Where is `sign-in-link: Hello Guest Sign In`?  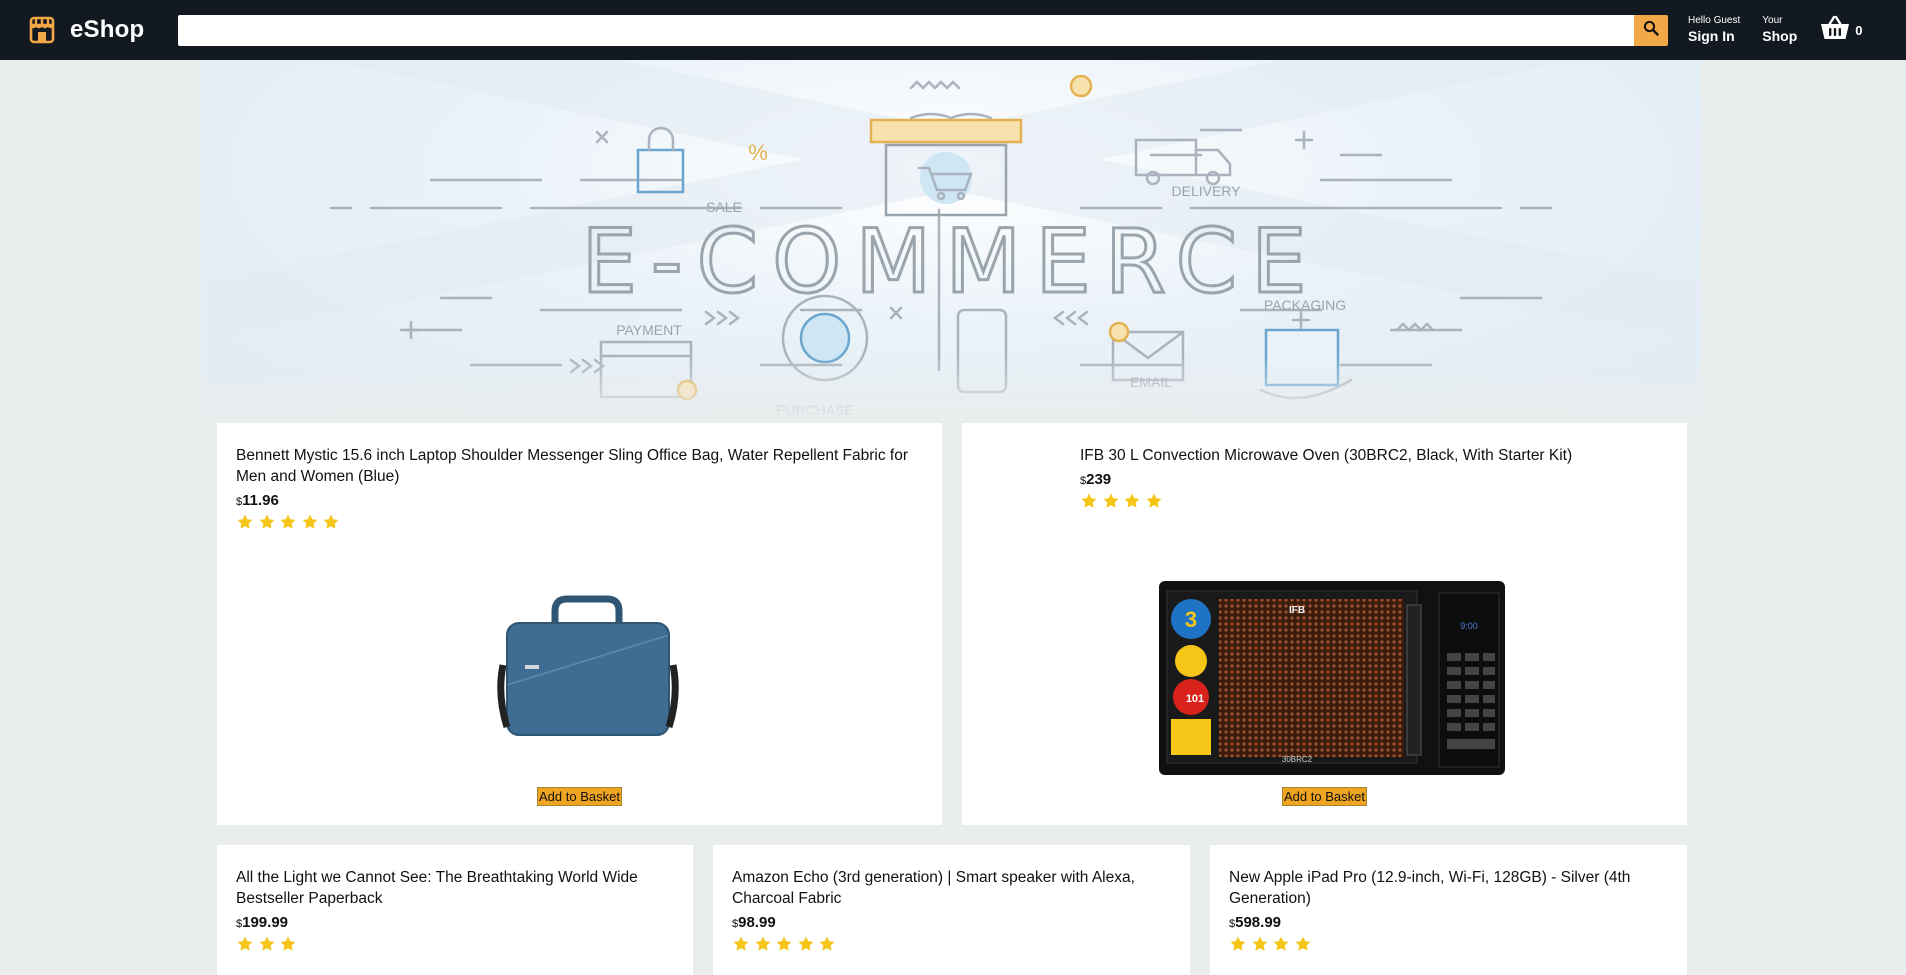
sign-in-link: Hello Guest Sign In is located at coordinates (1714, 30).